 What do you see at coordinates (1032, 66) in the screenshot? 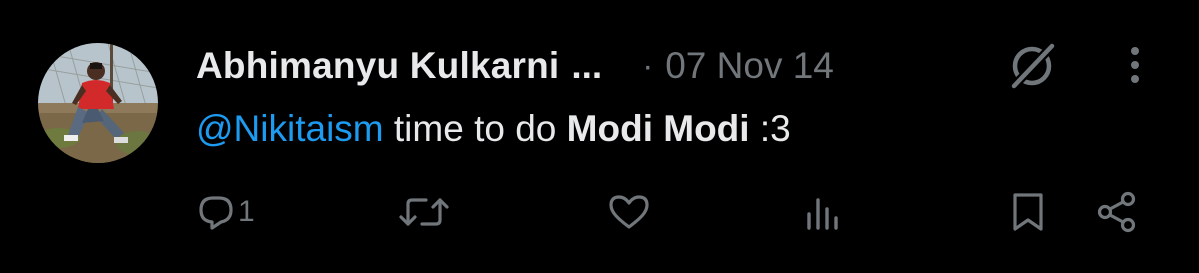
I see `grok-icon` at bounding box center [1032, 66].